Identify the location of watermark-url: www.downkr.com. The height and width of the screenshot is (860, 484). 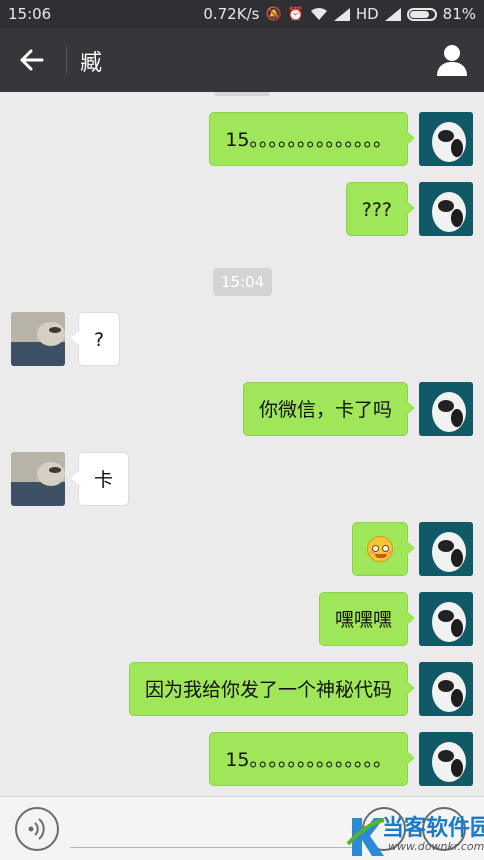
(436, 846).